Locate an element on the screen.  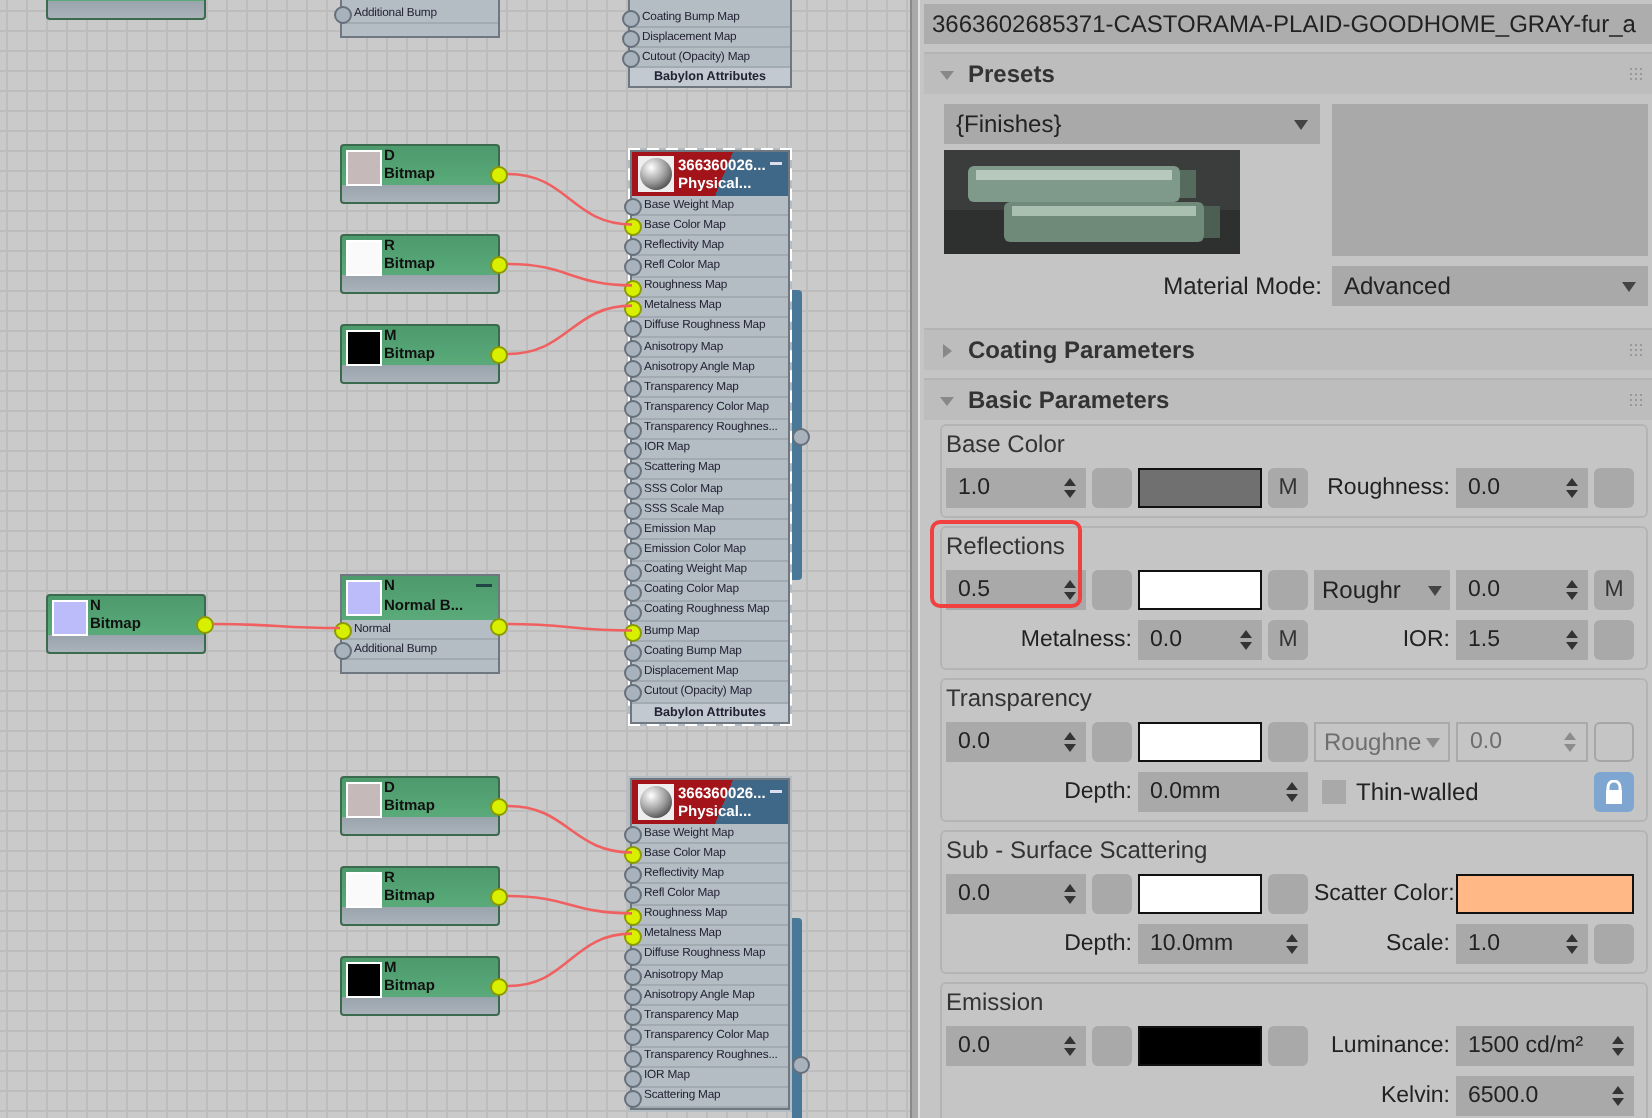
checkbox is located at coordinates (1334, 792).